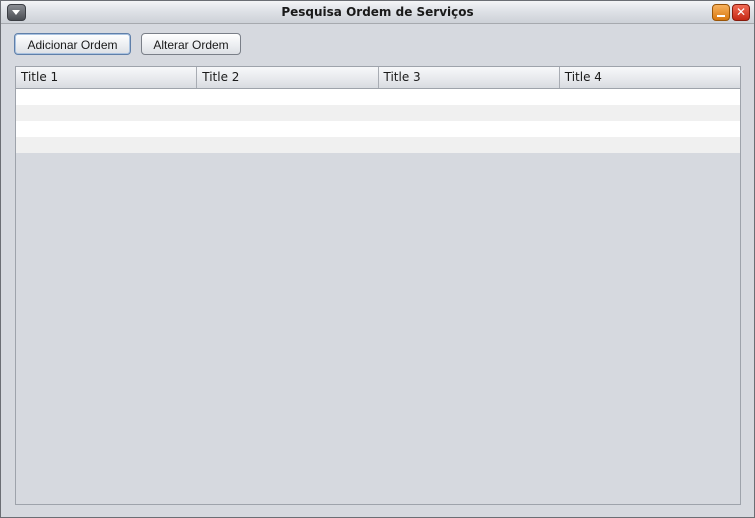  I want to click on table-header: Title 1 Title 2 Title 3 Title 4, so click(378, 78).